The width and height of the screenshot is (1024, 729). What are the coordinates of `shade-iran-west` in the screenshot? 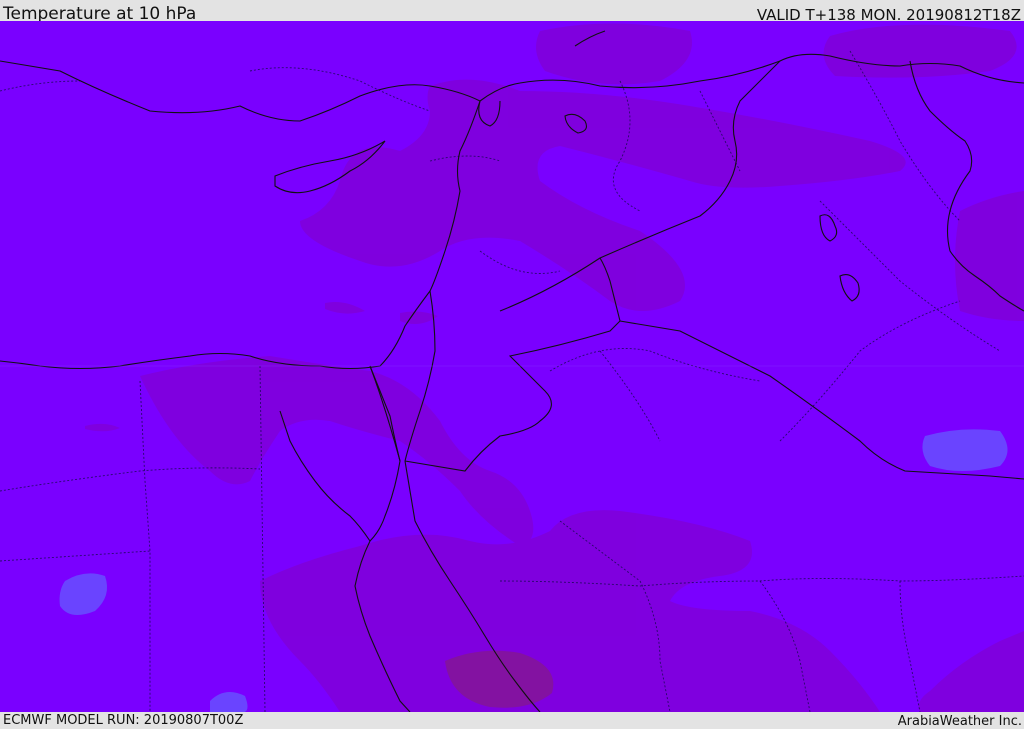 It's located at (989, 256).